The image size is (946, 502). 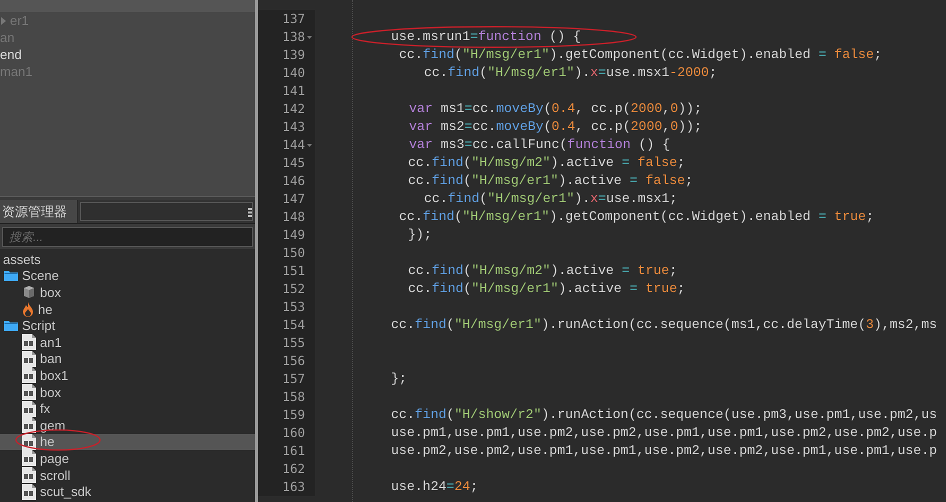 I want to click on tree-item: box1, so click(x=127, y=375).